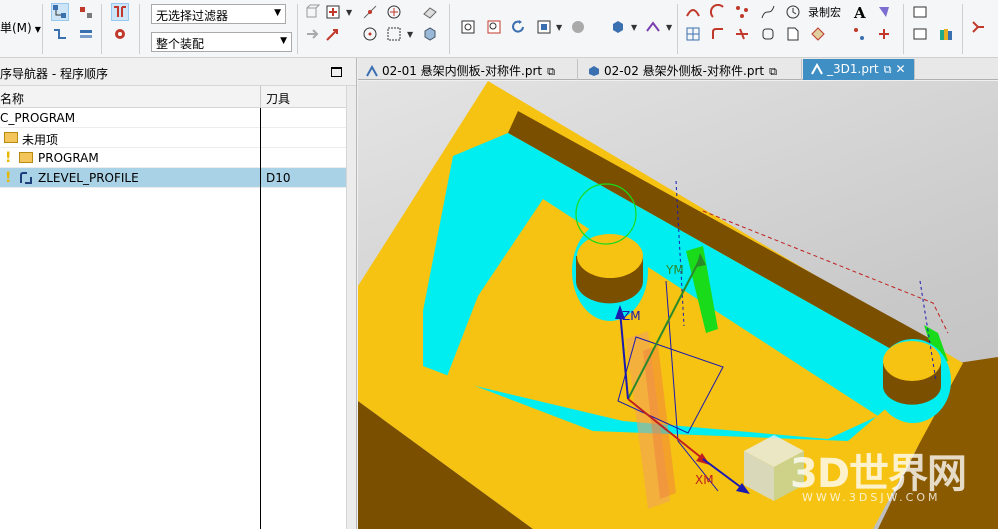 The width and height of the screenshot is (998, 529). I want to click on fit-view-icon, so click(468, 27).